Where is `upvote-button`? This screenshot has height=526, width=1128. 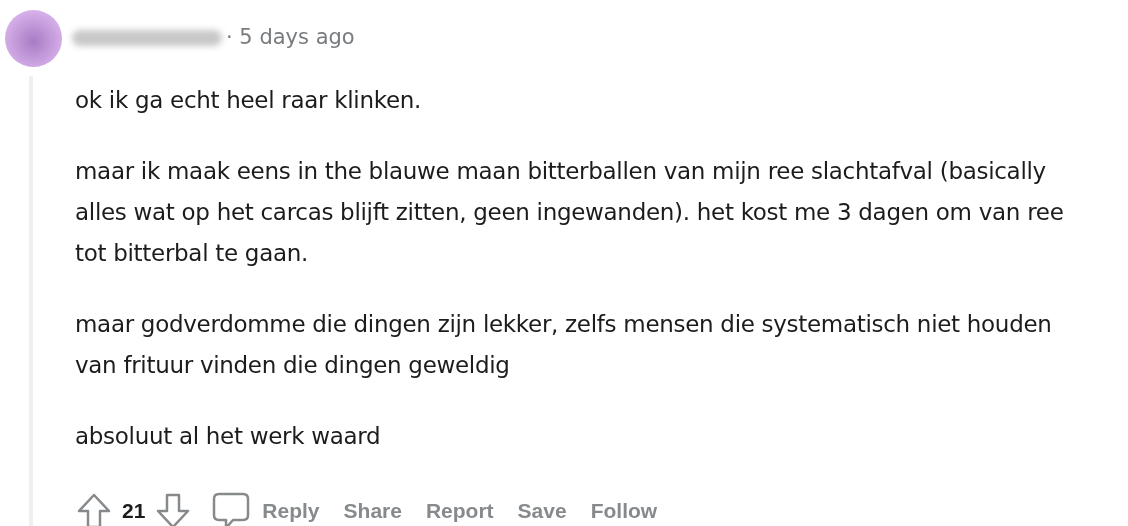 upvote-button is located at coordinates (94, 508).